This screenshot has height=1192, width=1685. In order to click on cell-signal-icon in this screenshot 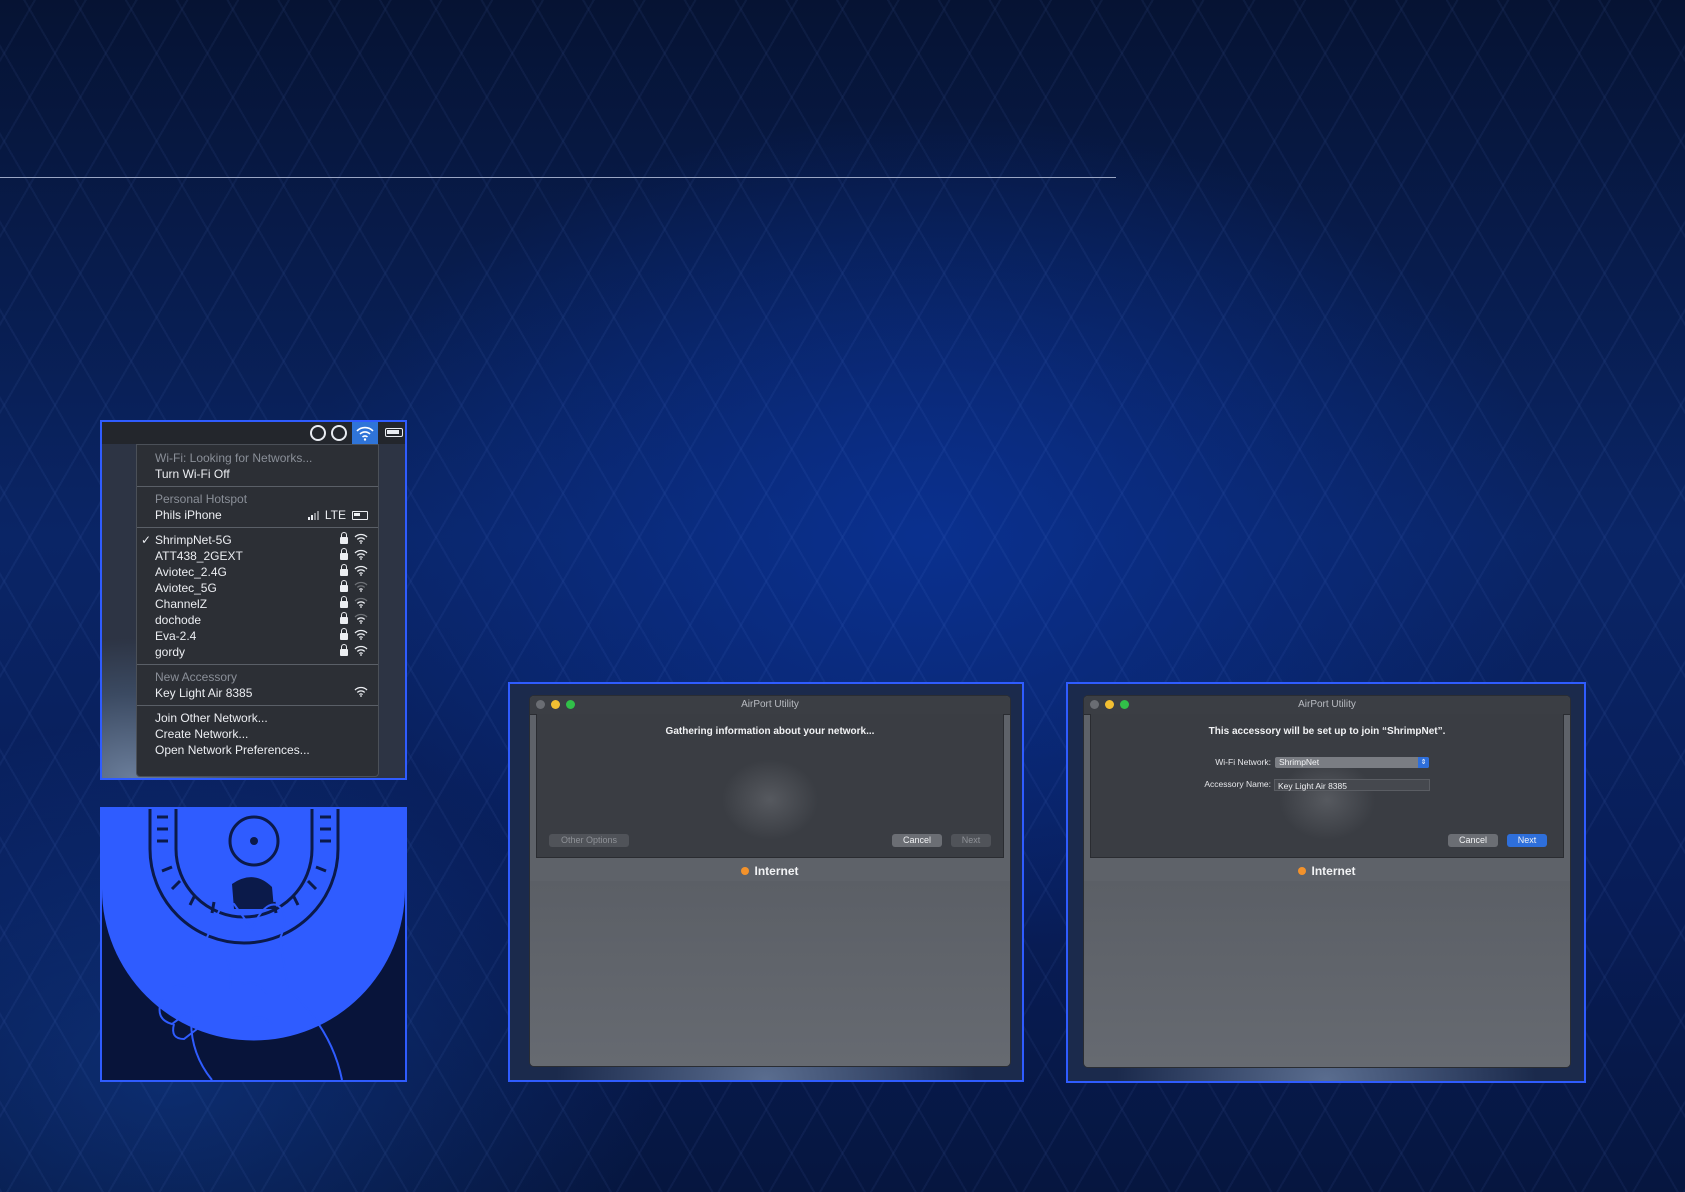, I will do `click(313, 515)`.